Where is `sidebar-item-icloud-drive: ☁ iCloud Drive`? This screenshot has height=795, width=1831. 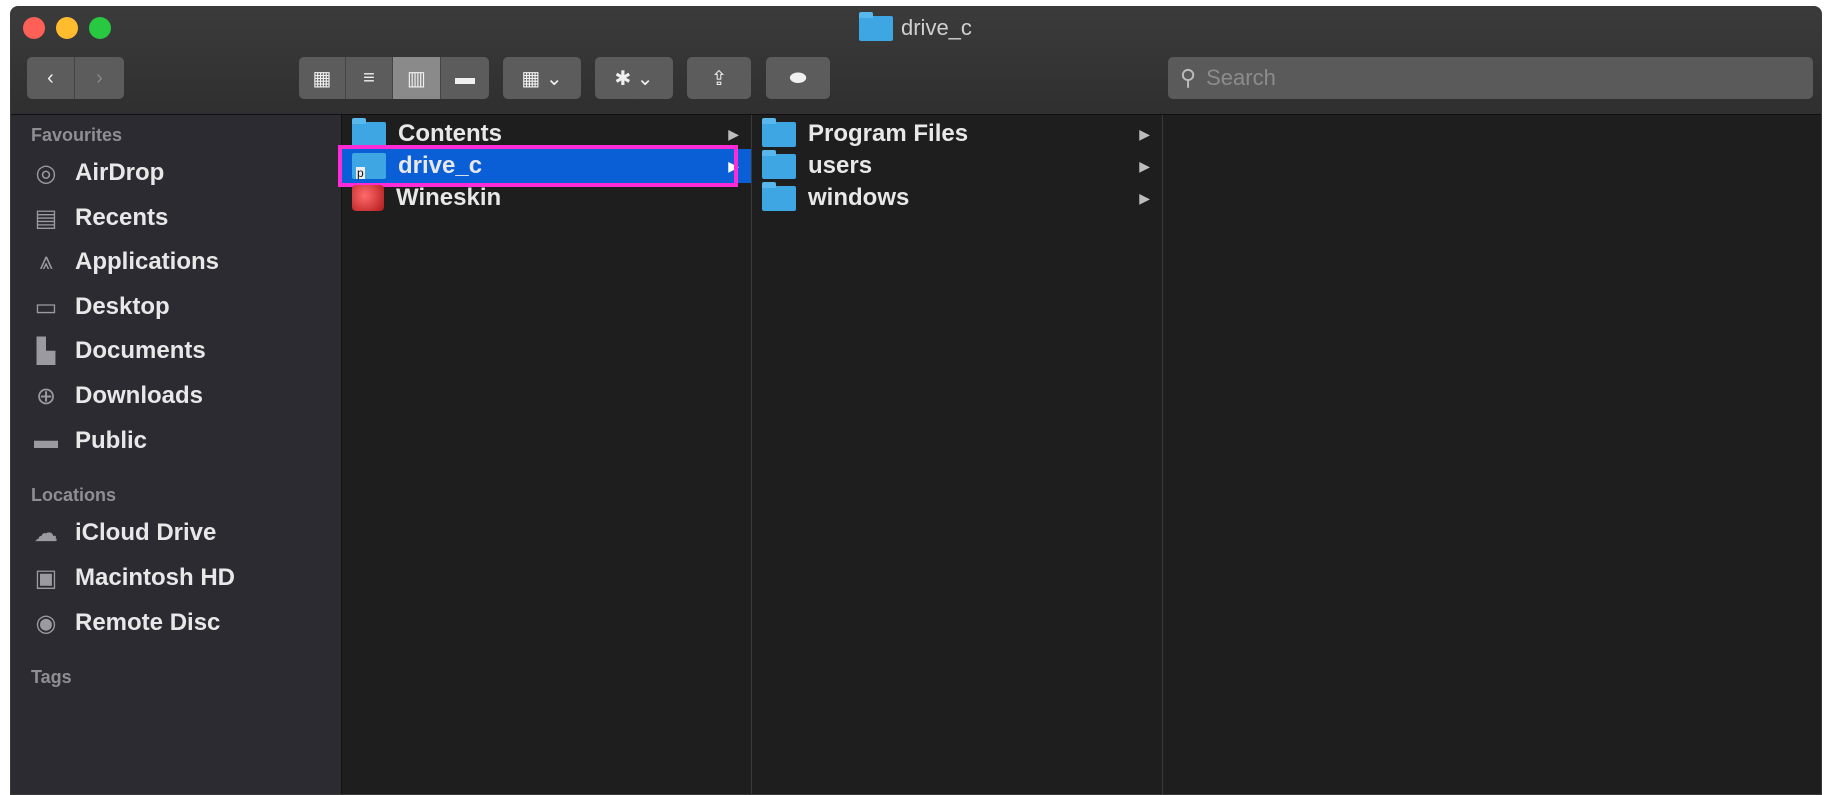 sidebar-item-icloud-drive: ☁ iCloud Drive is located at coordinates (123, 533).